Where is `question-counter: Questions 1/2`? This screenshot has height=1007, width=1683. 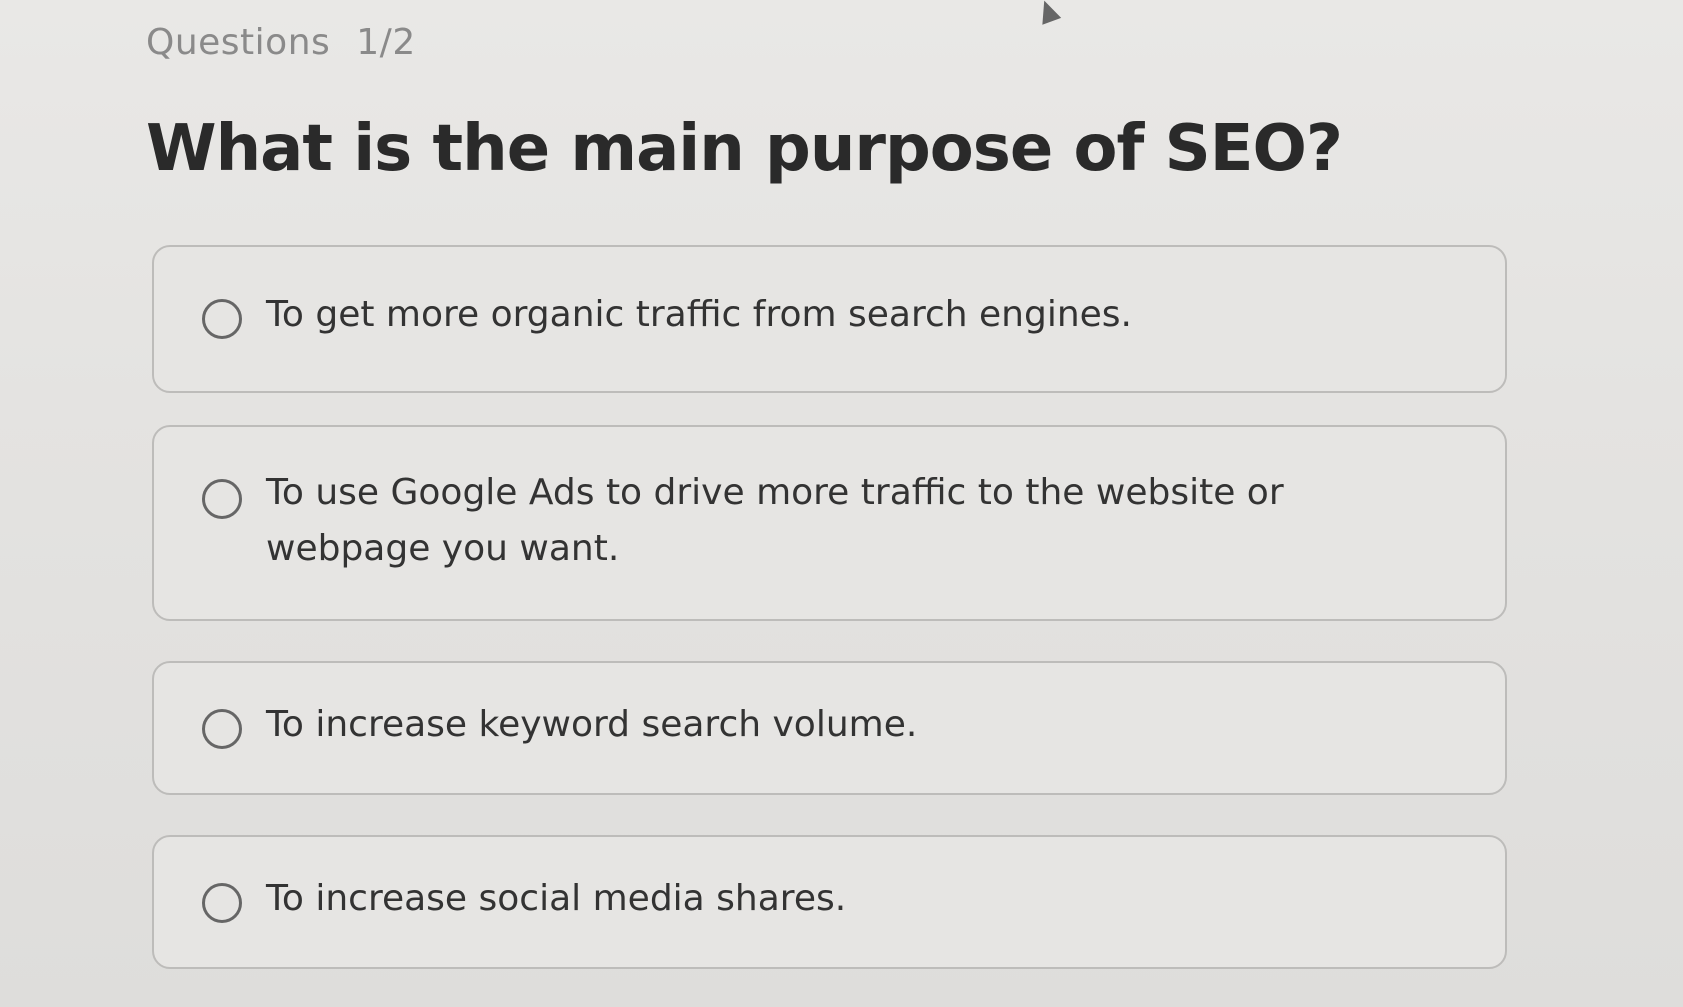 question-counter: Questions 1/2 is located at coordinates (281, 42).